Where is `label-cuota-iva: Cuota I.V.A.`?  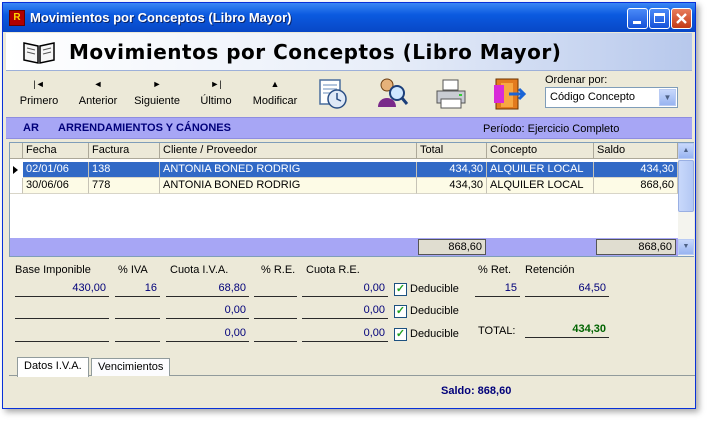
label-cuota-iva: Cuota I.V.A. is located at coordinates (199, 270).